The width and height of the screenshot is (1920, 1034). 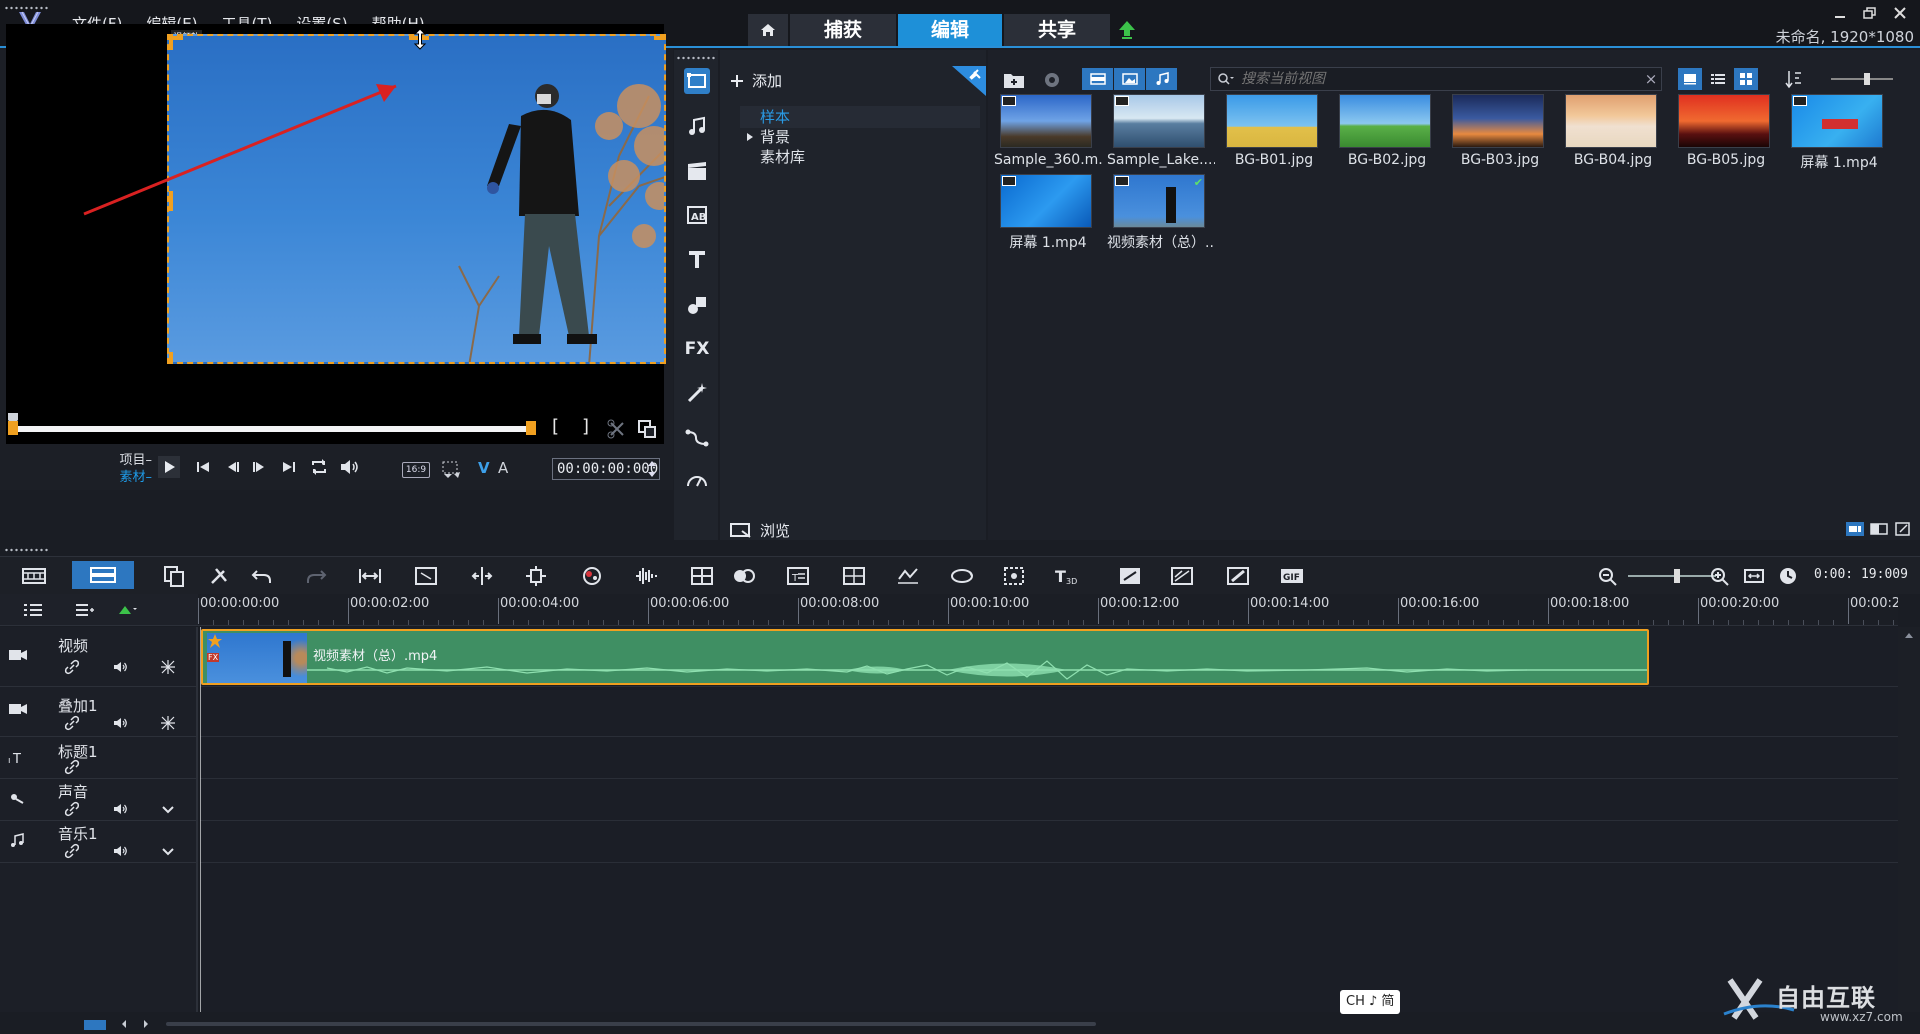 I want to click on mode-clip-label: 素材–, so click(x=130, y=477).